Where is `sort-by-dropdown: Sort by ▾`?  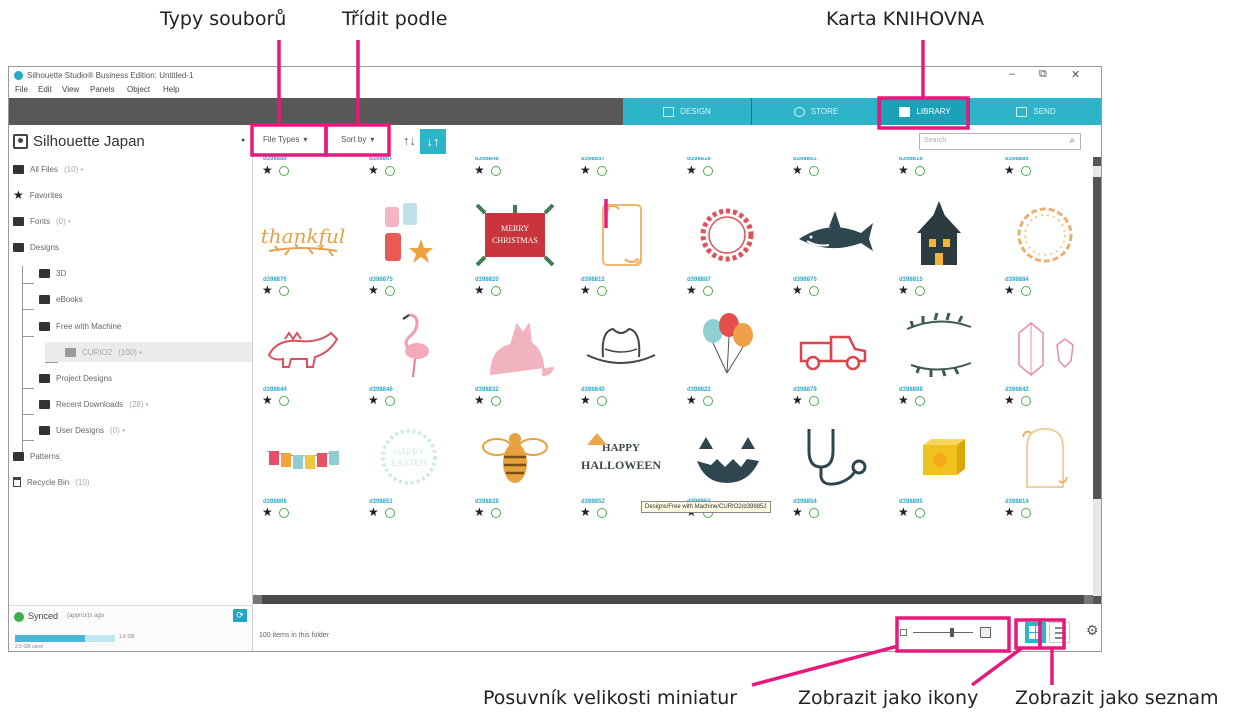
sort-by-dropdown: Sort by ▾ is located at coordinates (357, 139).